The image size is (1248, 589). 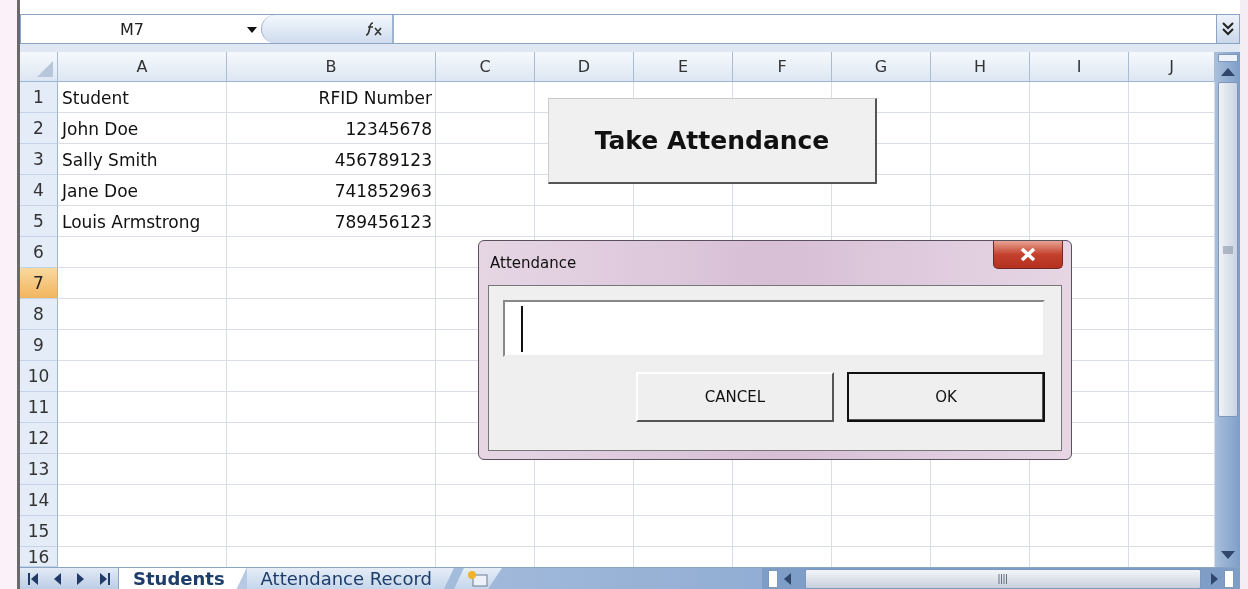 What do you see at coordinates (375, 29) in the screenshot?
I see `function-icon` at bounding box center [375, 29].